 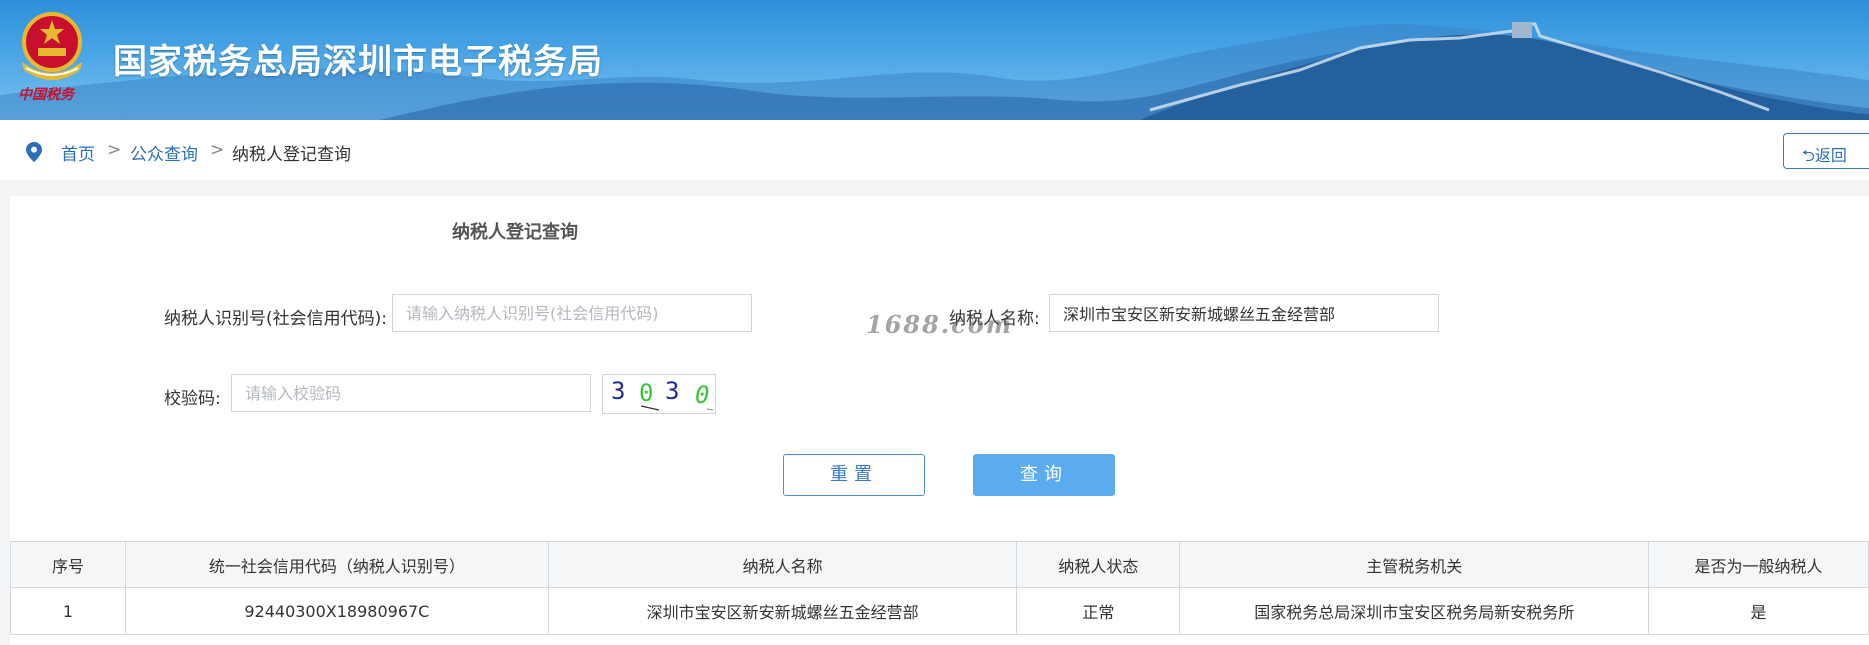 I want to click on taxpayer-id-label: 纳税人识别号(社会信用代码):, so click(x=275, y=319).